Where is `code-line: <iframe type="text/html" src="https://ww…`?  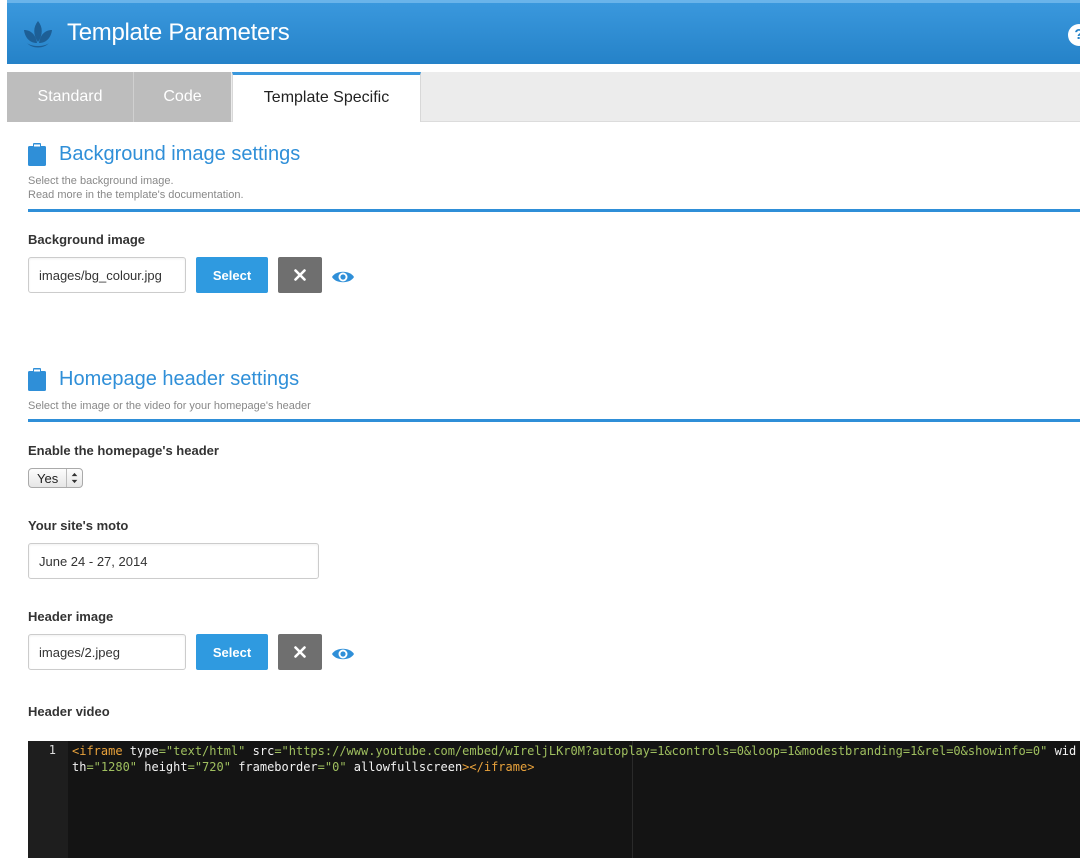
code-line: <iframe type="text/html" src="https://ww… is located at coordinates (575, 759).